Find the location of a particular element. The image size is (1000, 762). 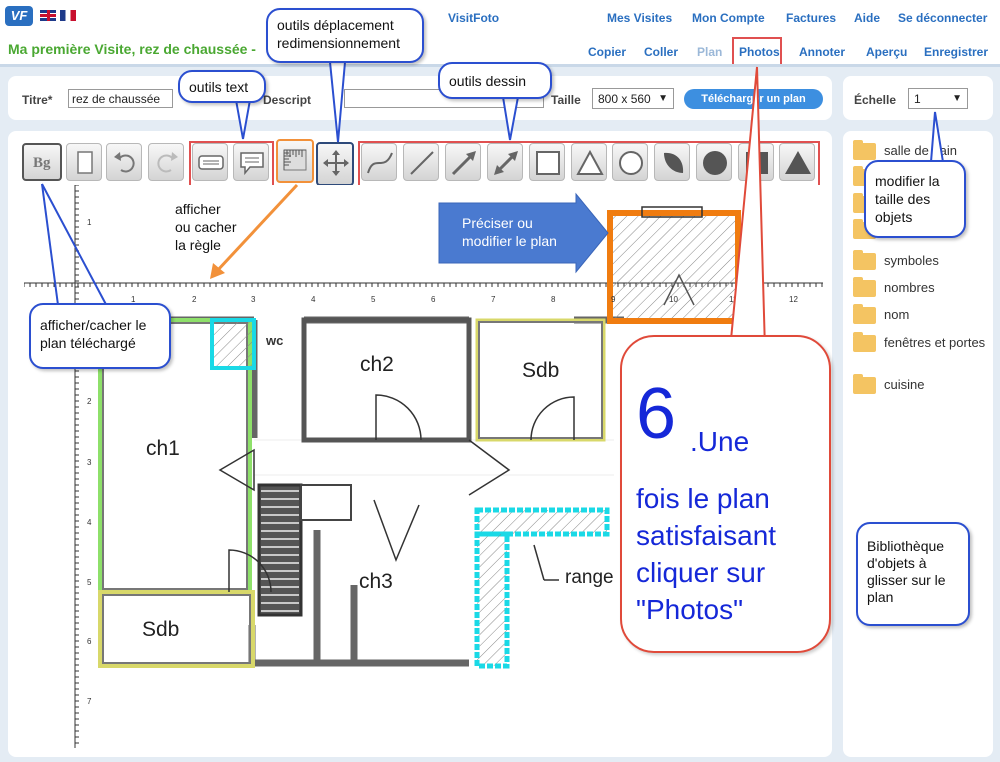

room-label-wc: wc is located at coordinates (275, 340).